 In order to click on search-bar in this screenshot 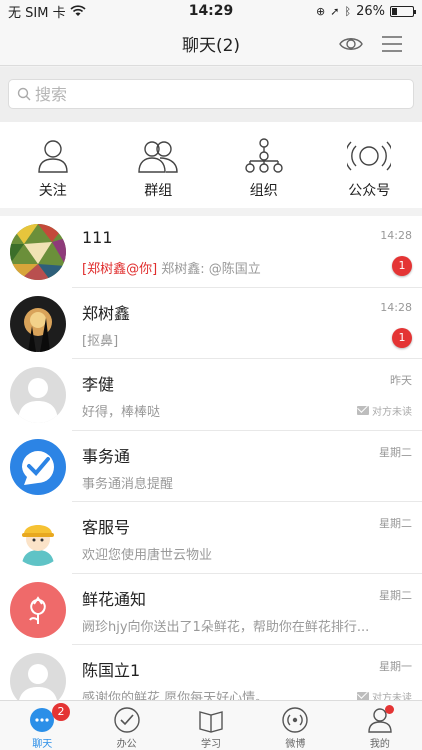, I will do `click(211, 94)`.